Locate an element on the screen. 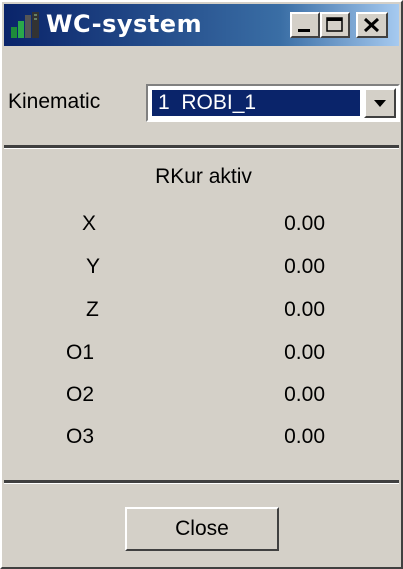  window-title: WC-system is located at coordinates (124, 24).